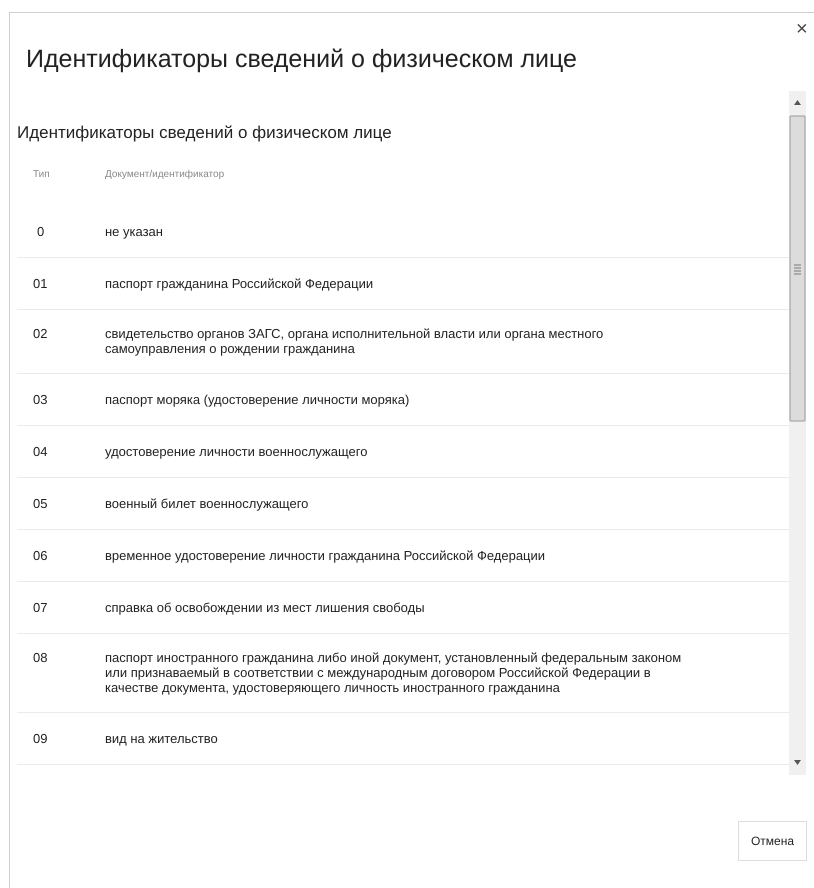  What do you see at coordinates (802, 29) in the screenshot?
I see `close-button: ×` at bounding box center [802, 29].